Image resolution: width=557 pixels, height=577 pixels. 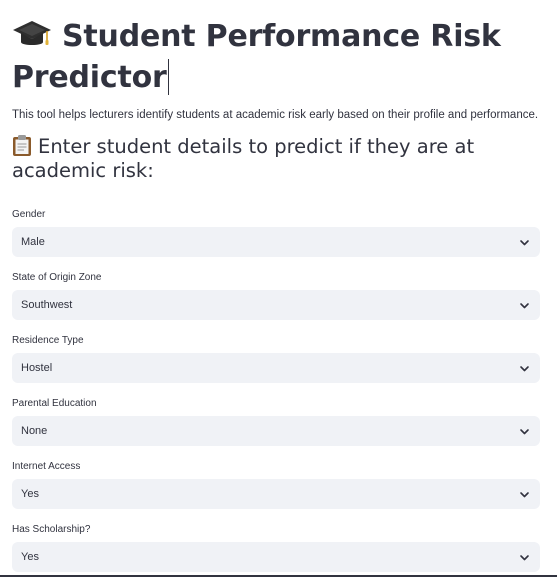 I want to click on gender-field: Gender Male, so click(x=276, y=232).